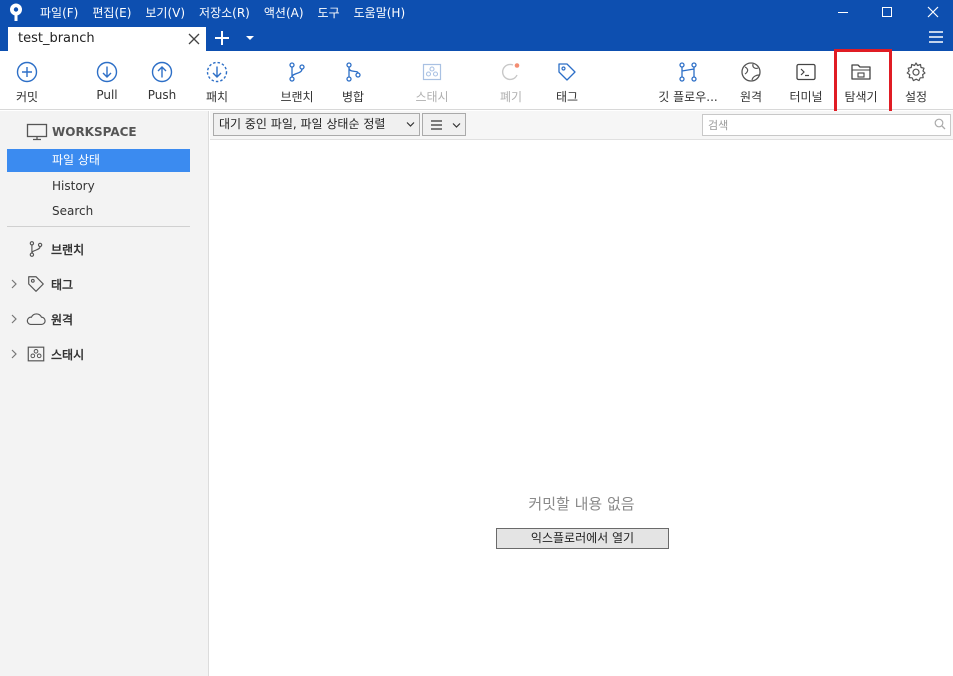  I want to click on globe-icon, so click(751, 72).